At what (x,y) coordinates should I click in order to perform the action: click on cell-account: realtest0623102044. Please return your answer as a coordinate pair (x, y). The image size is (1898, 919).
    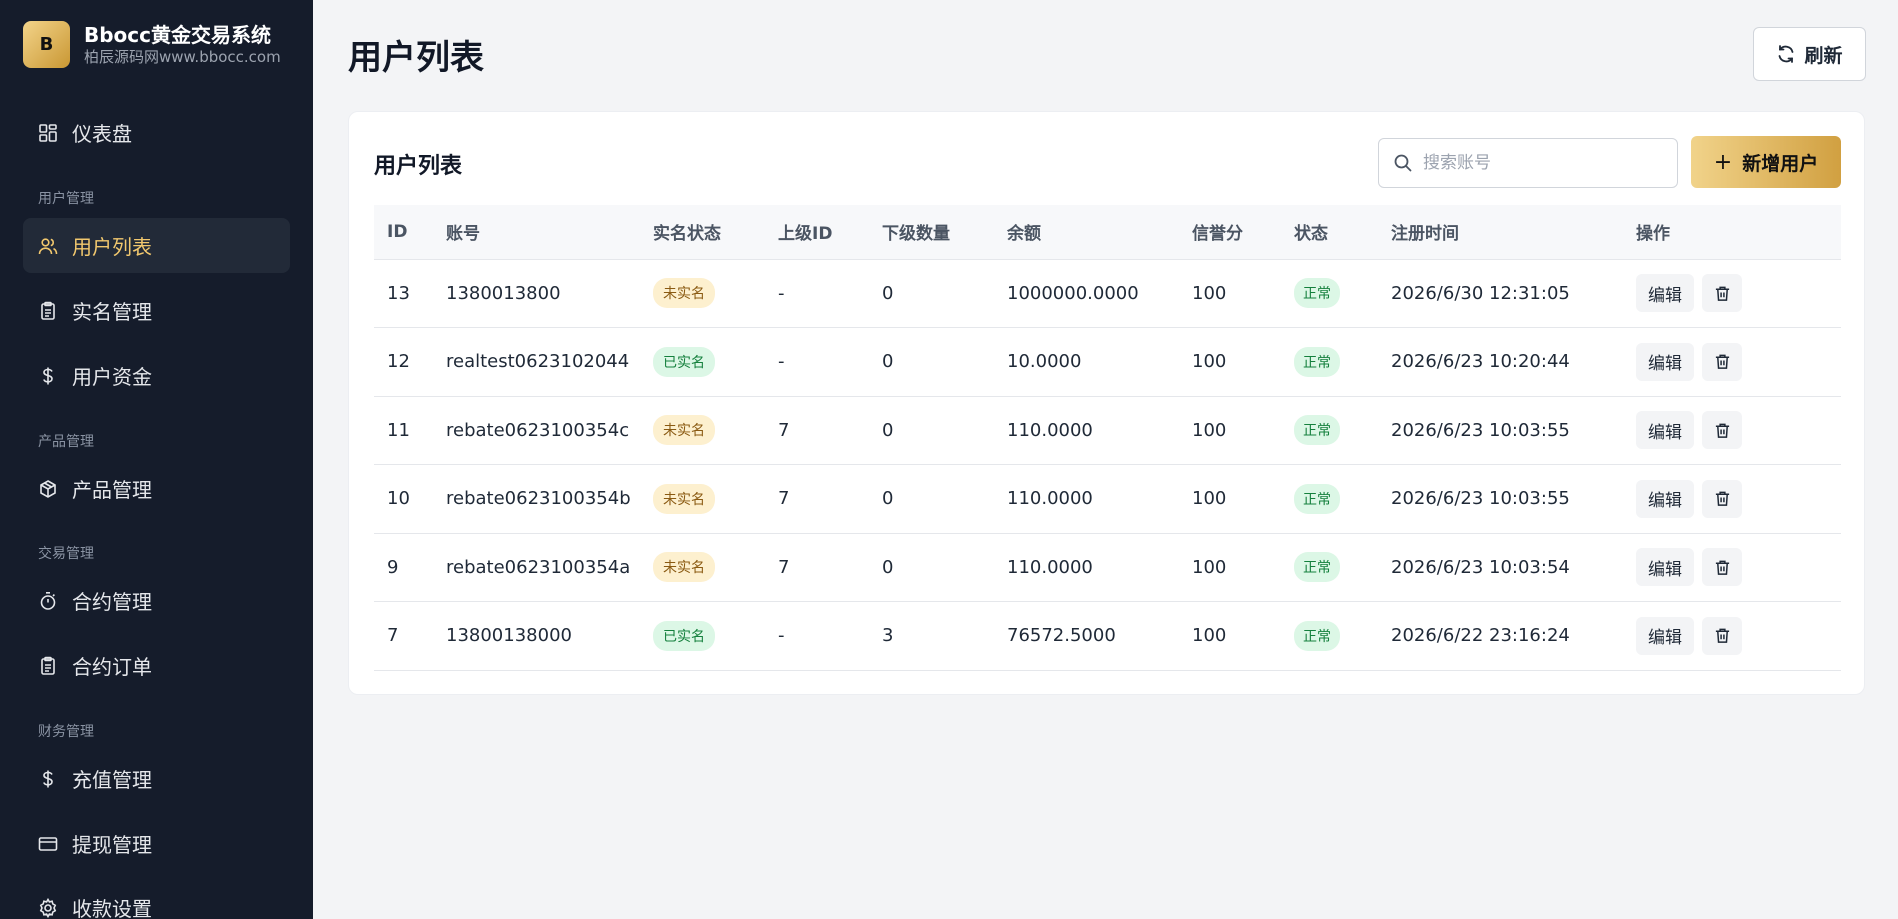
    Looking at the image, I should click on (536, 362).